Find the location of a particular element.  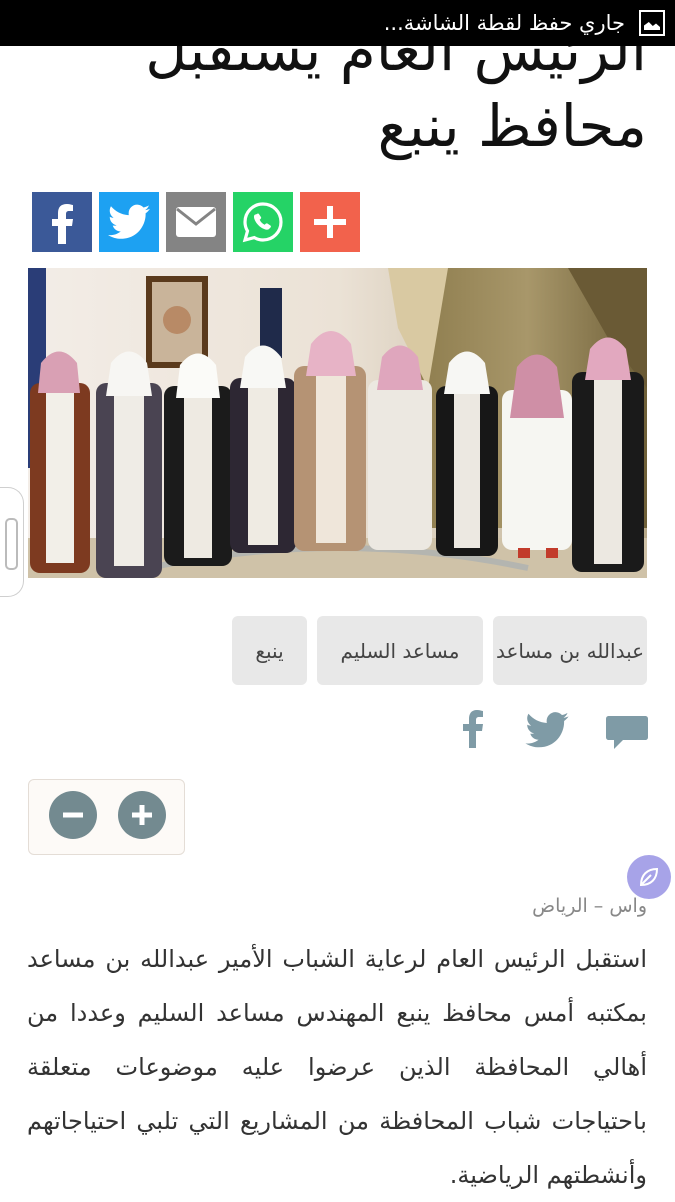

screenshot-icon is located at coordinates (652, 23).